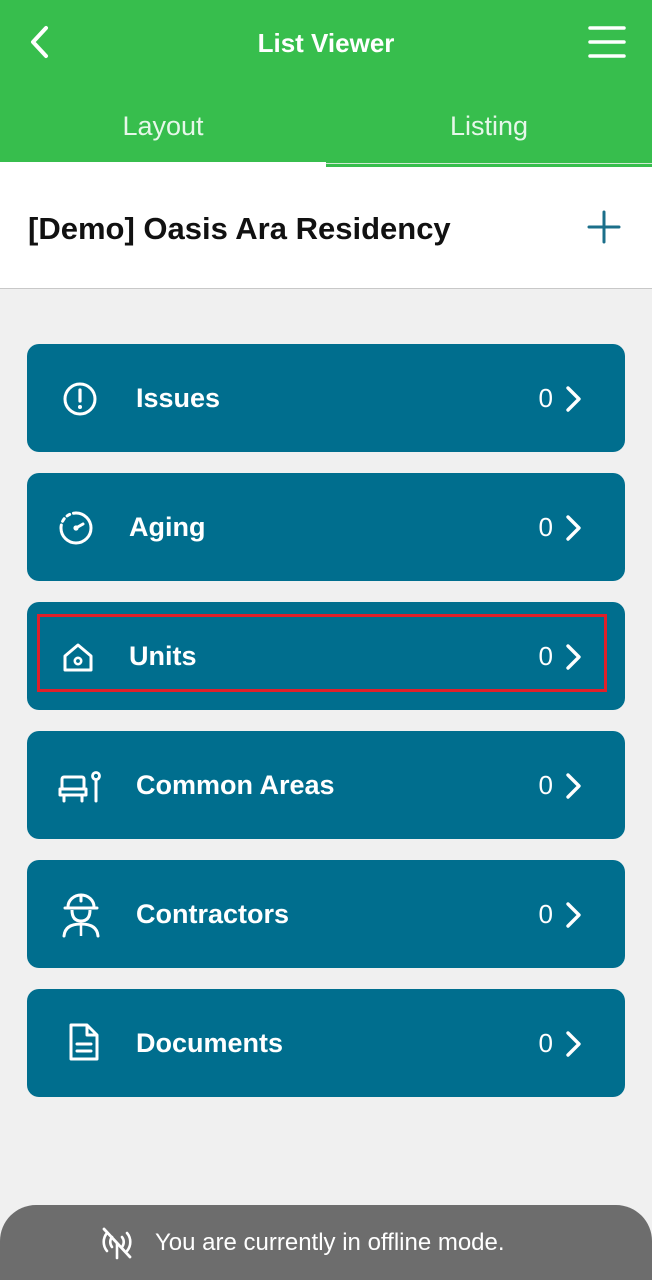  What do you see at coordinates (326, 914) in the screenshot?
I see `category-card-contractors: Contractors 0` at bounding box center [326, 914].